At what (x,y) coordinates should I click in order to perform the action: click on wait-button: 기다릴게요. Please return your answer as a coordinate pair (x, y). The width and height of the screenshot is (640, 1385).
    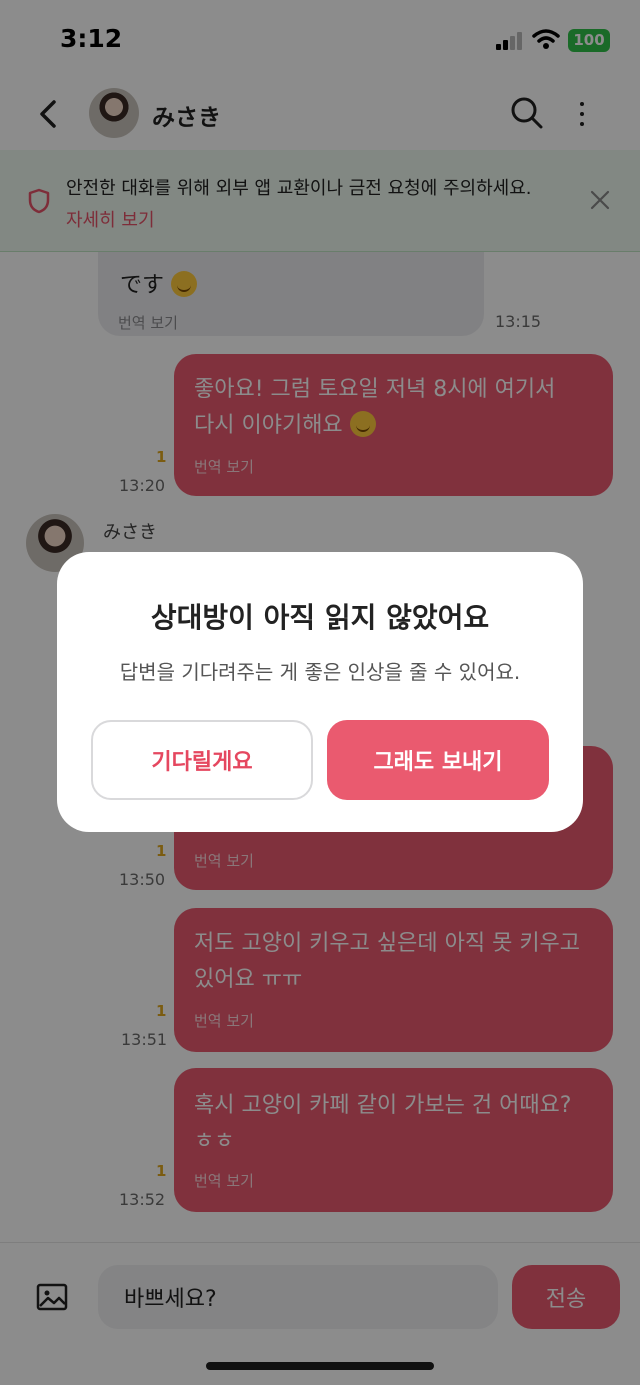
    Looking at the image, I should click on (202, 760).